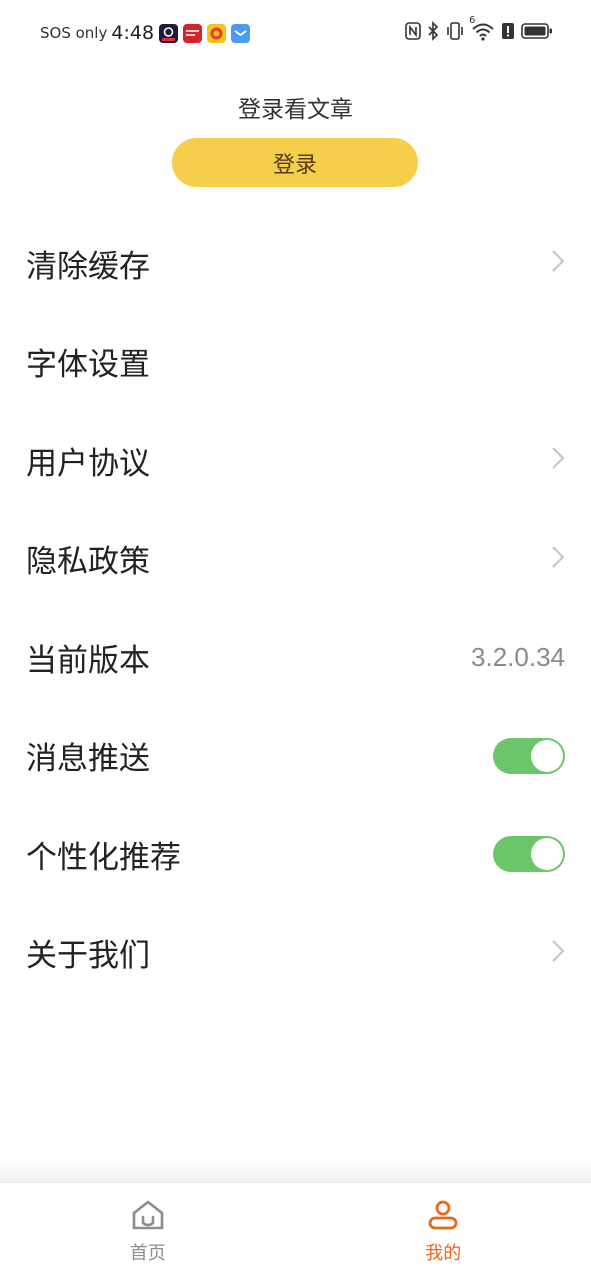 The image size is (591, 1280). What do you see at coordinates (88, 562) in the screenshot?
I see `settings-item-label: 隐私政策` at bounding box center [88, 562].